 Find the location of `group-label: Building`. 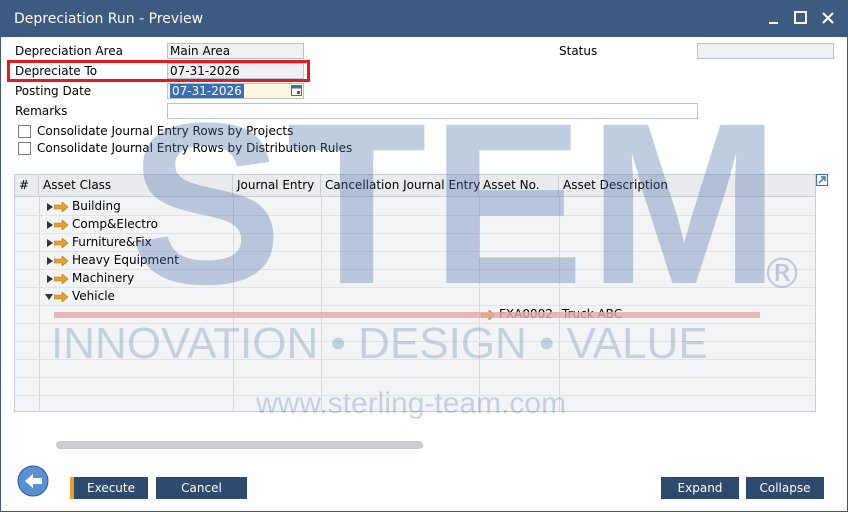

group-label: Building is located at coordinates (96, 206).